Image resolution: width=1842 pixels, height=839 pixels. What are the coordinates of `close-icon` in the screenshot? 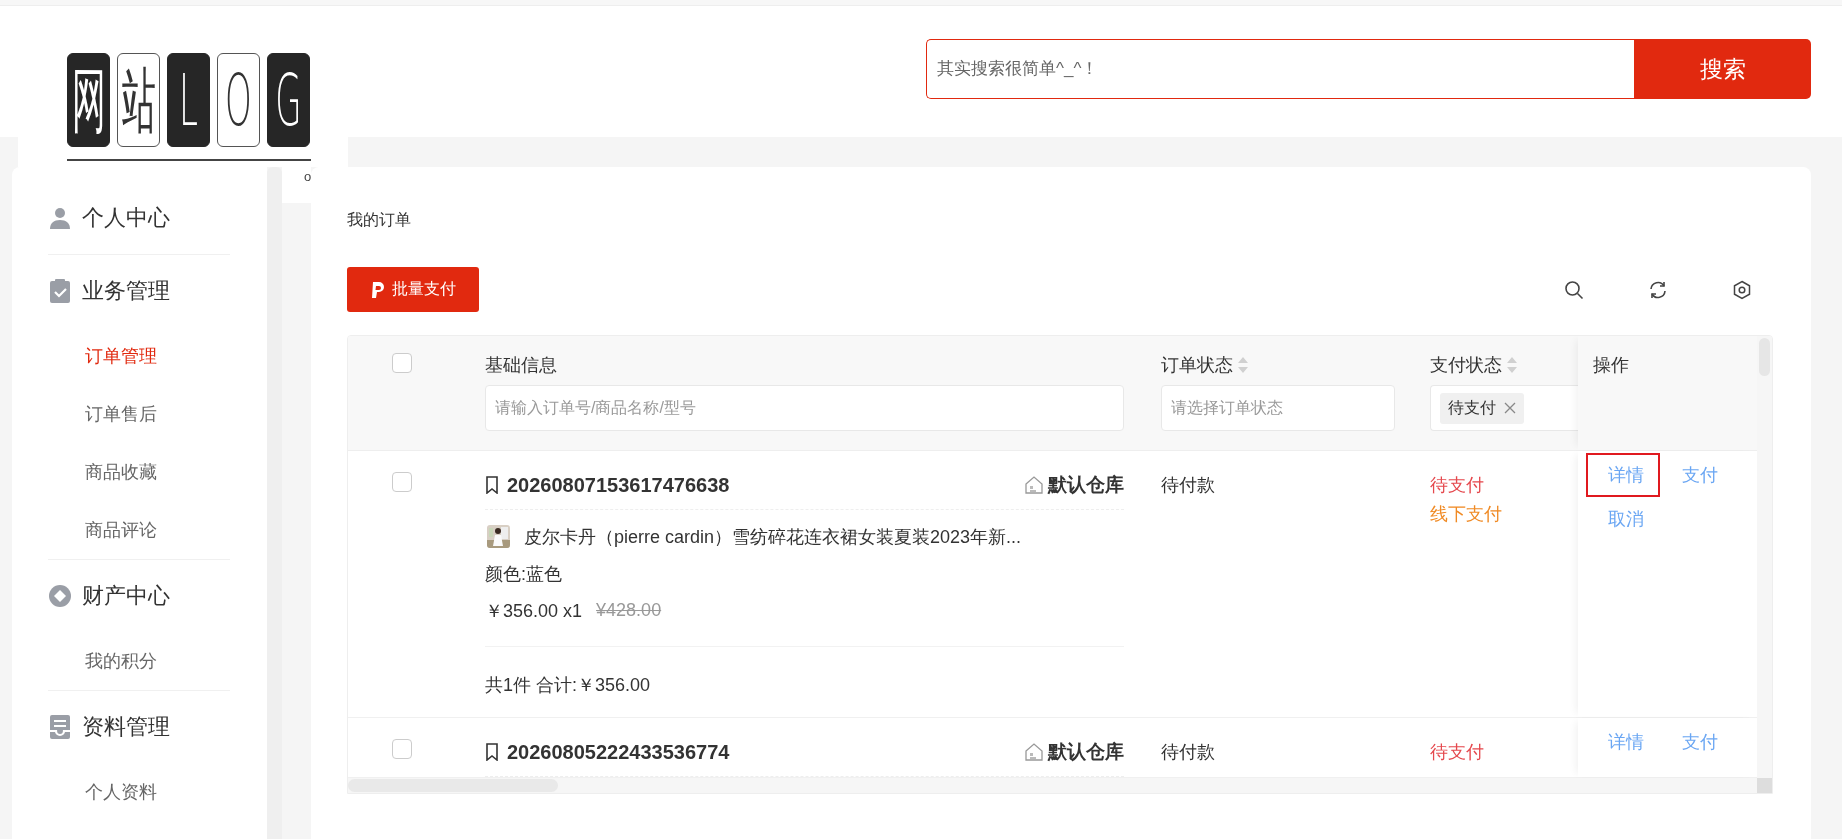 It's located at (1510, 408).